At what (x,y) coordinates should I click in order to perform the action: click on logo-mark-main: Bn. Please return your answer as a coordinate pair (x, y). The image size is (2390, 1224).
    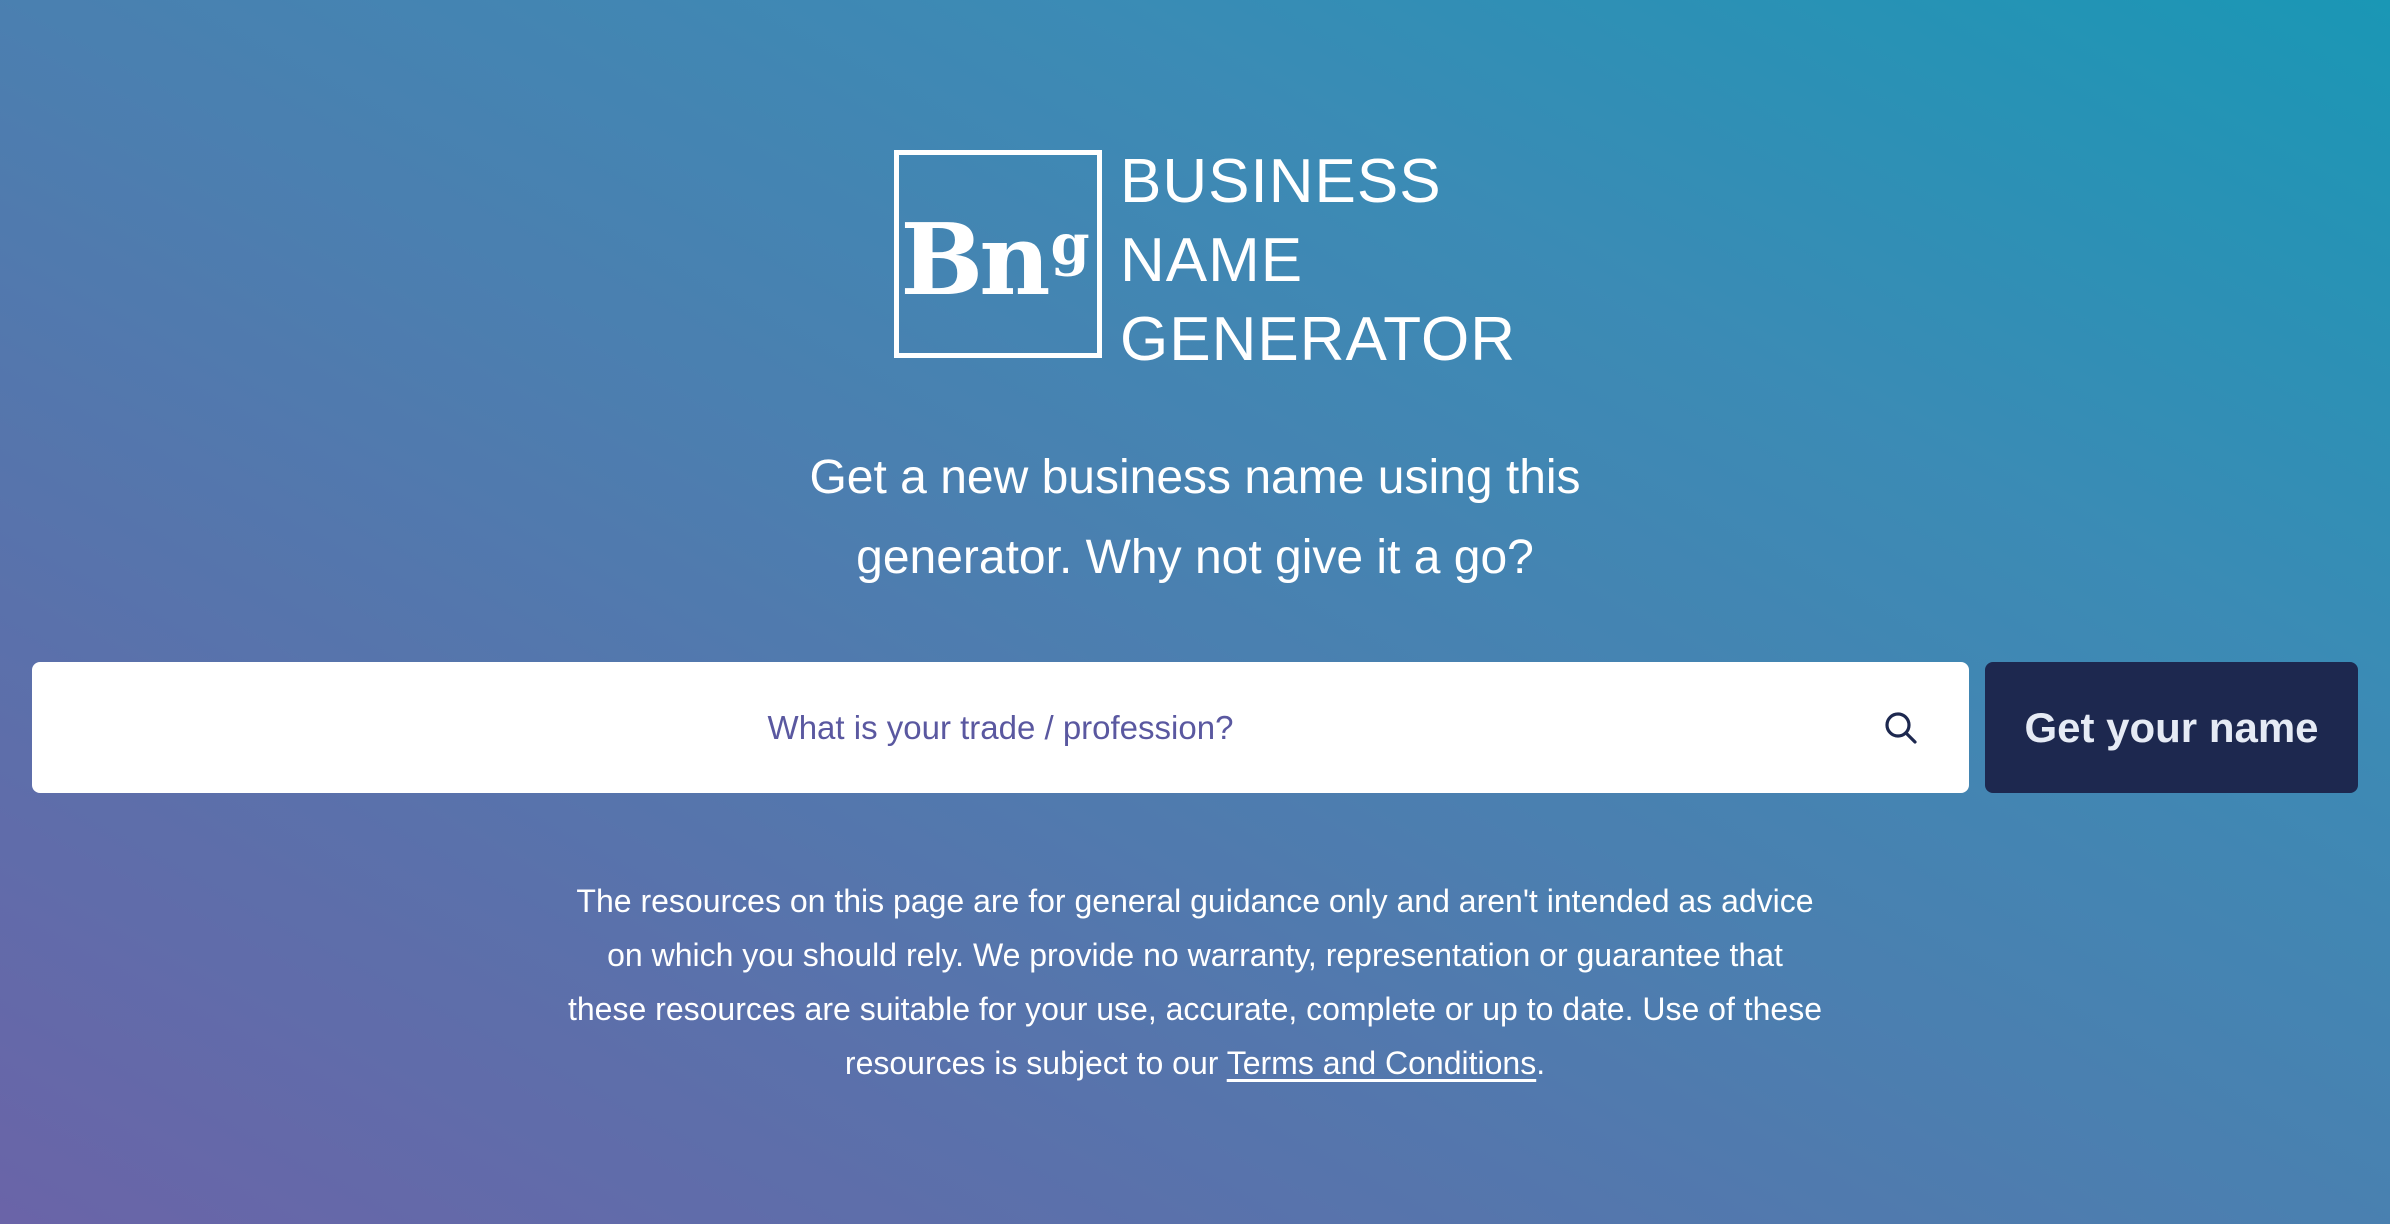
    Looking at the image, I should click on (975, 260).